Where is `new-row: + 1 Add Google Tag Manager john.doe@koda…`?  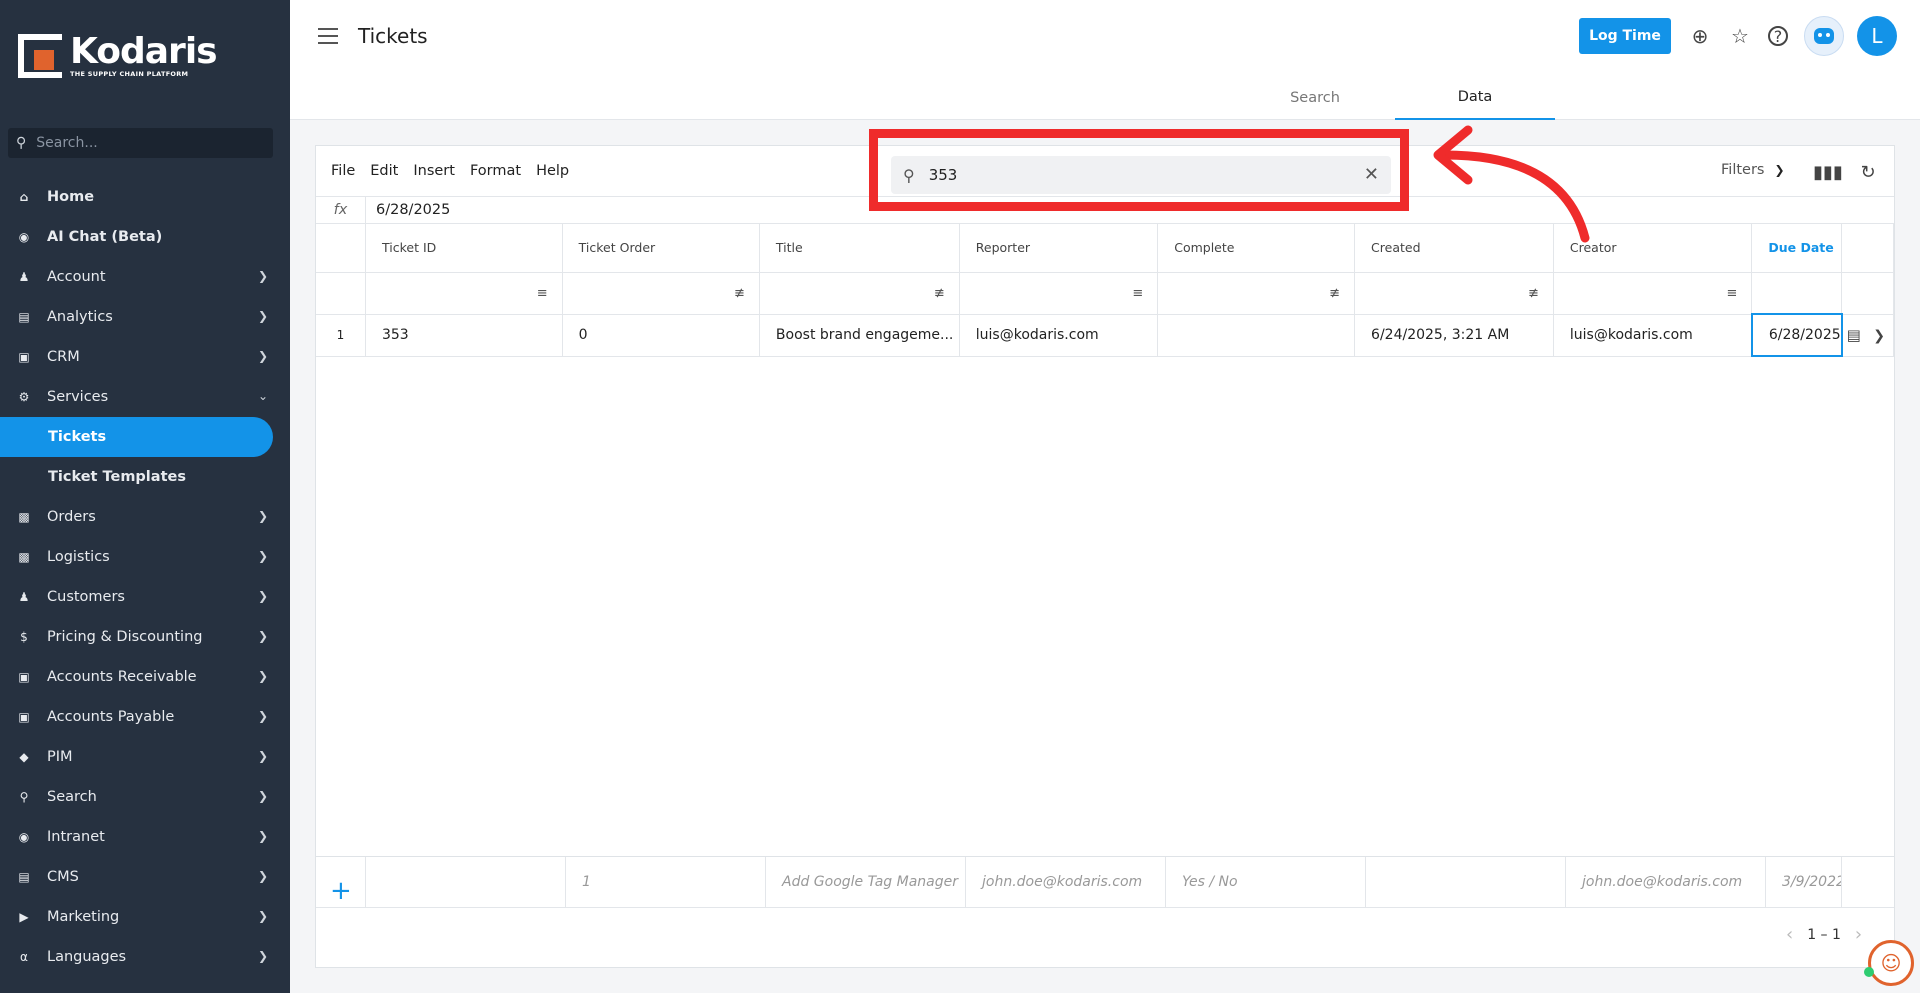
new-row: + 1 Add Google Tag Manager john.doe@koda… is located at coordinates (1105, 882).